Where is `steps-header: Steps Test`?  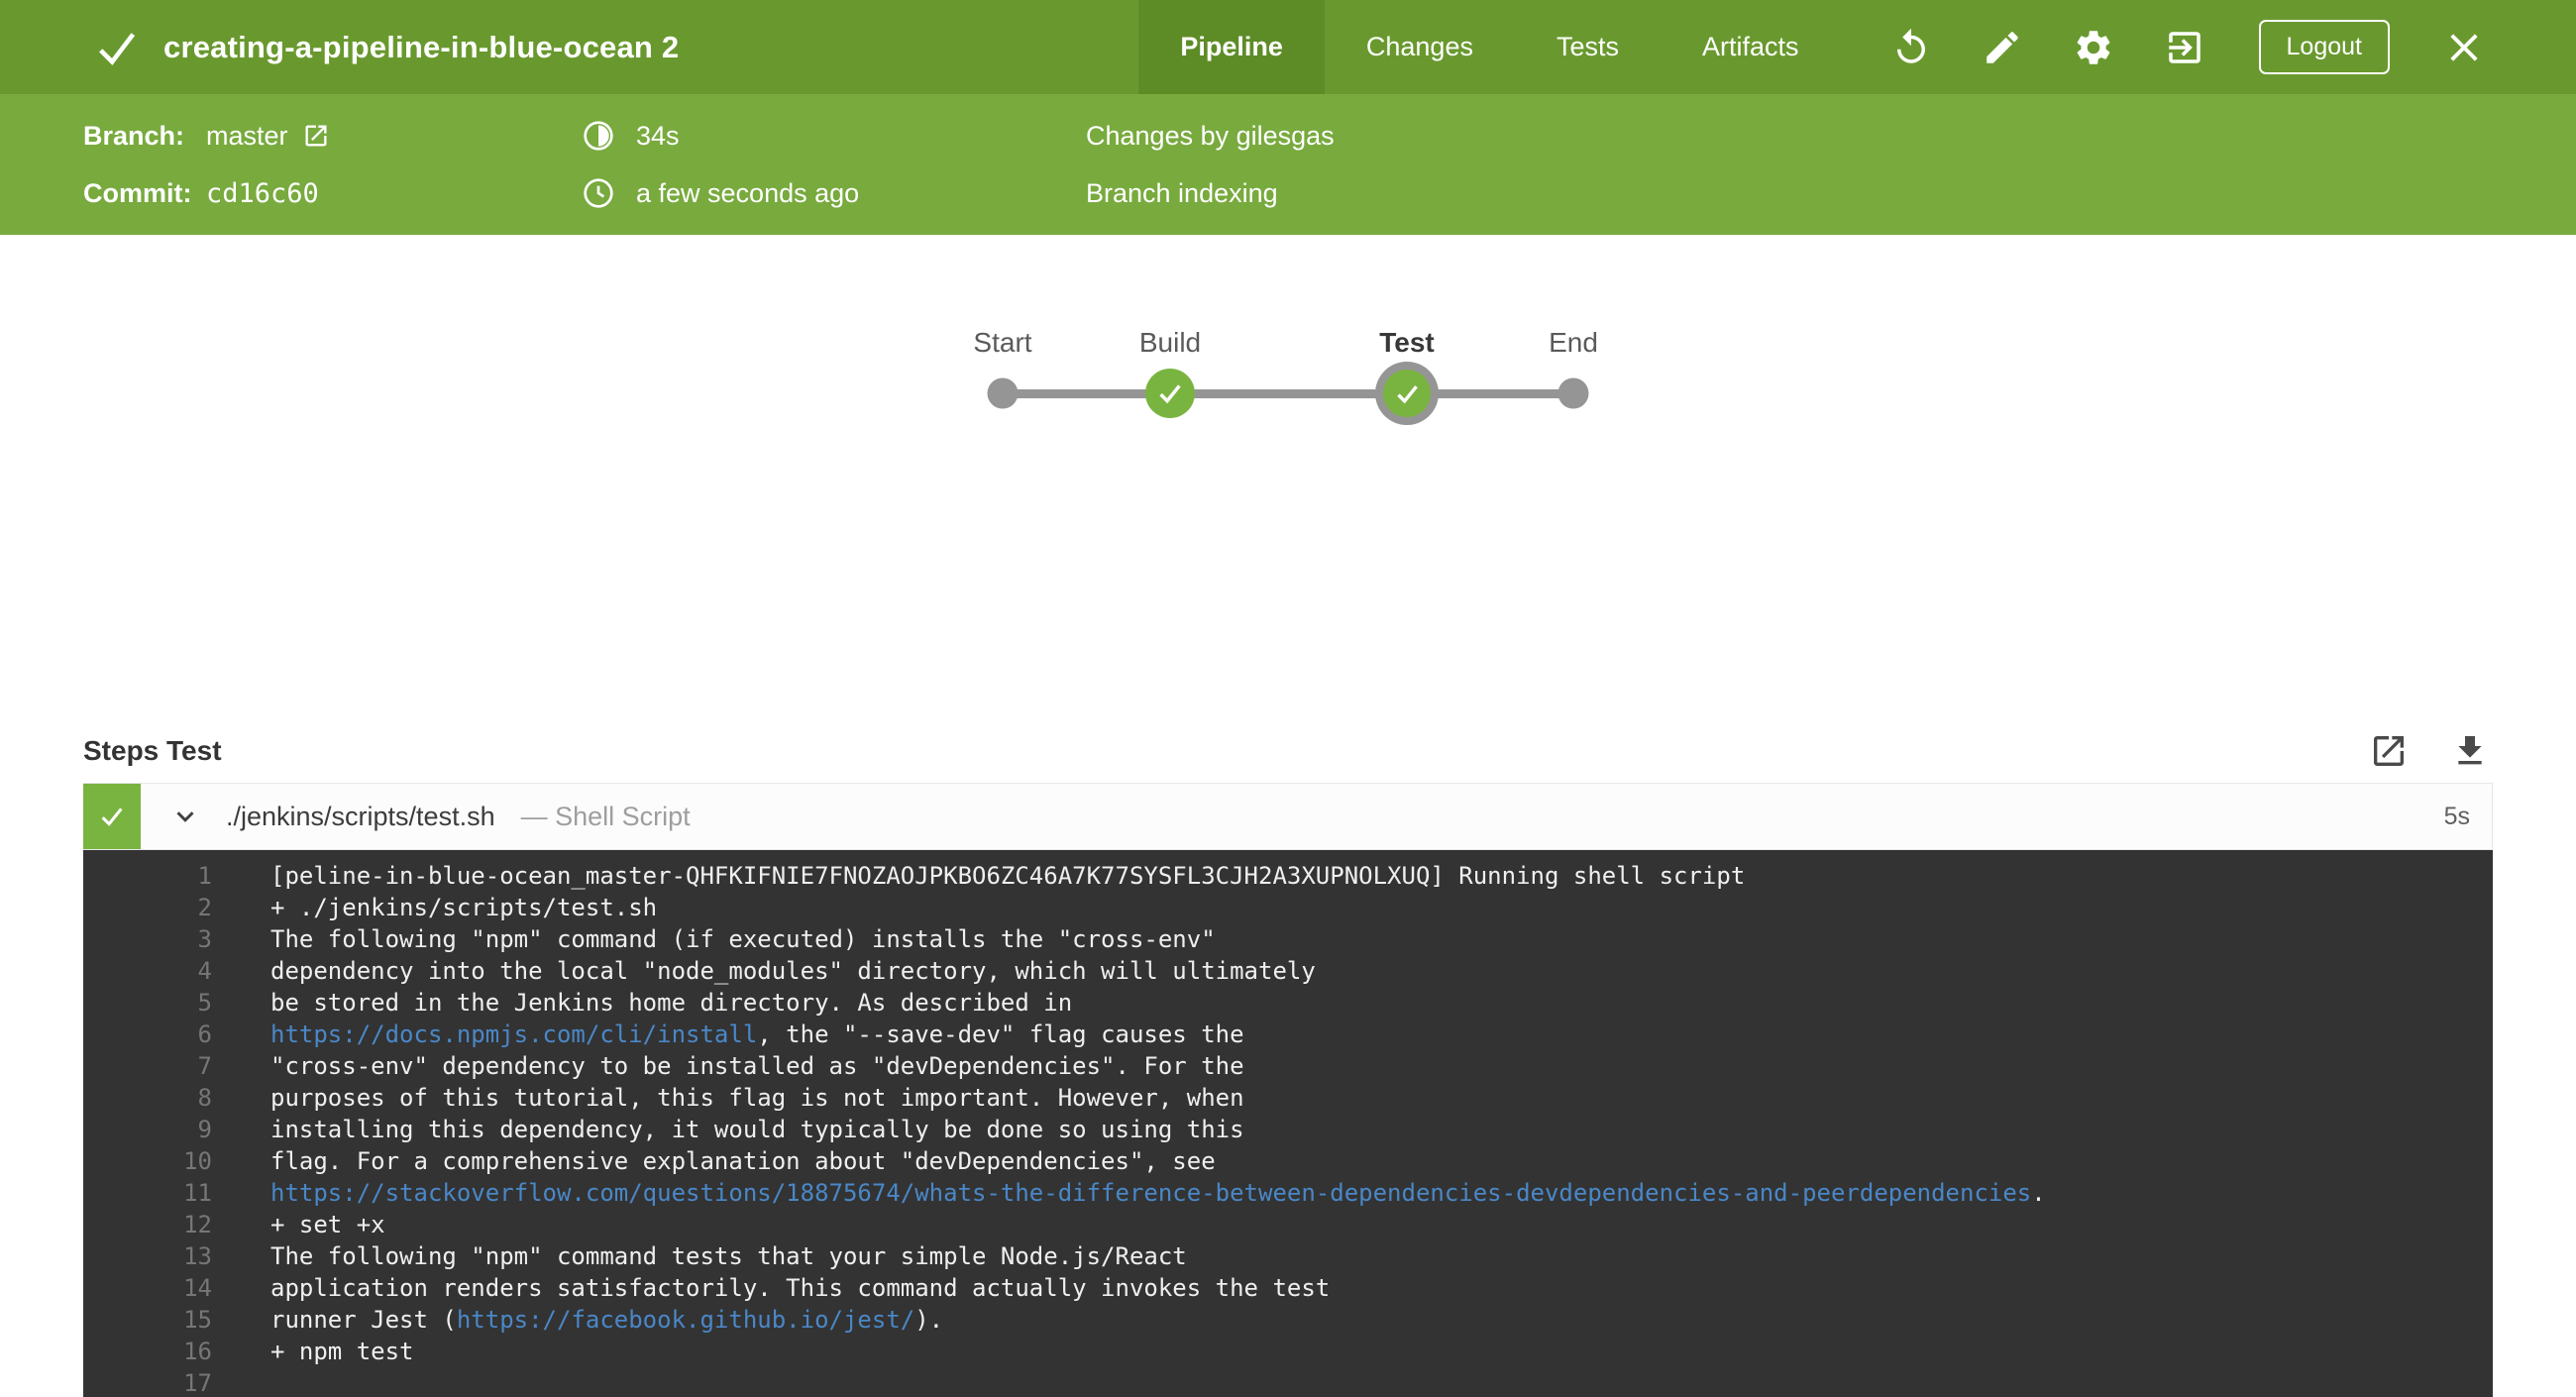
steps-header: Steps Test is located at coordinates (1288, 751).